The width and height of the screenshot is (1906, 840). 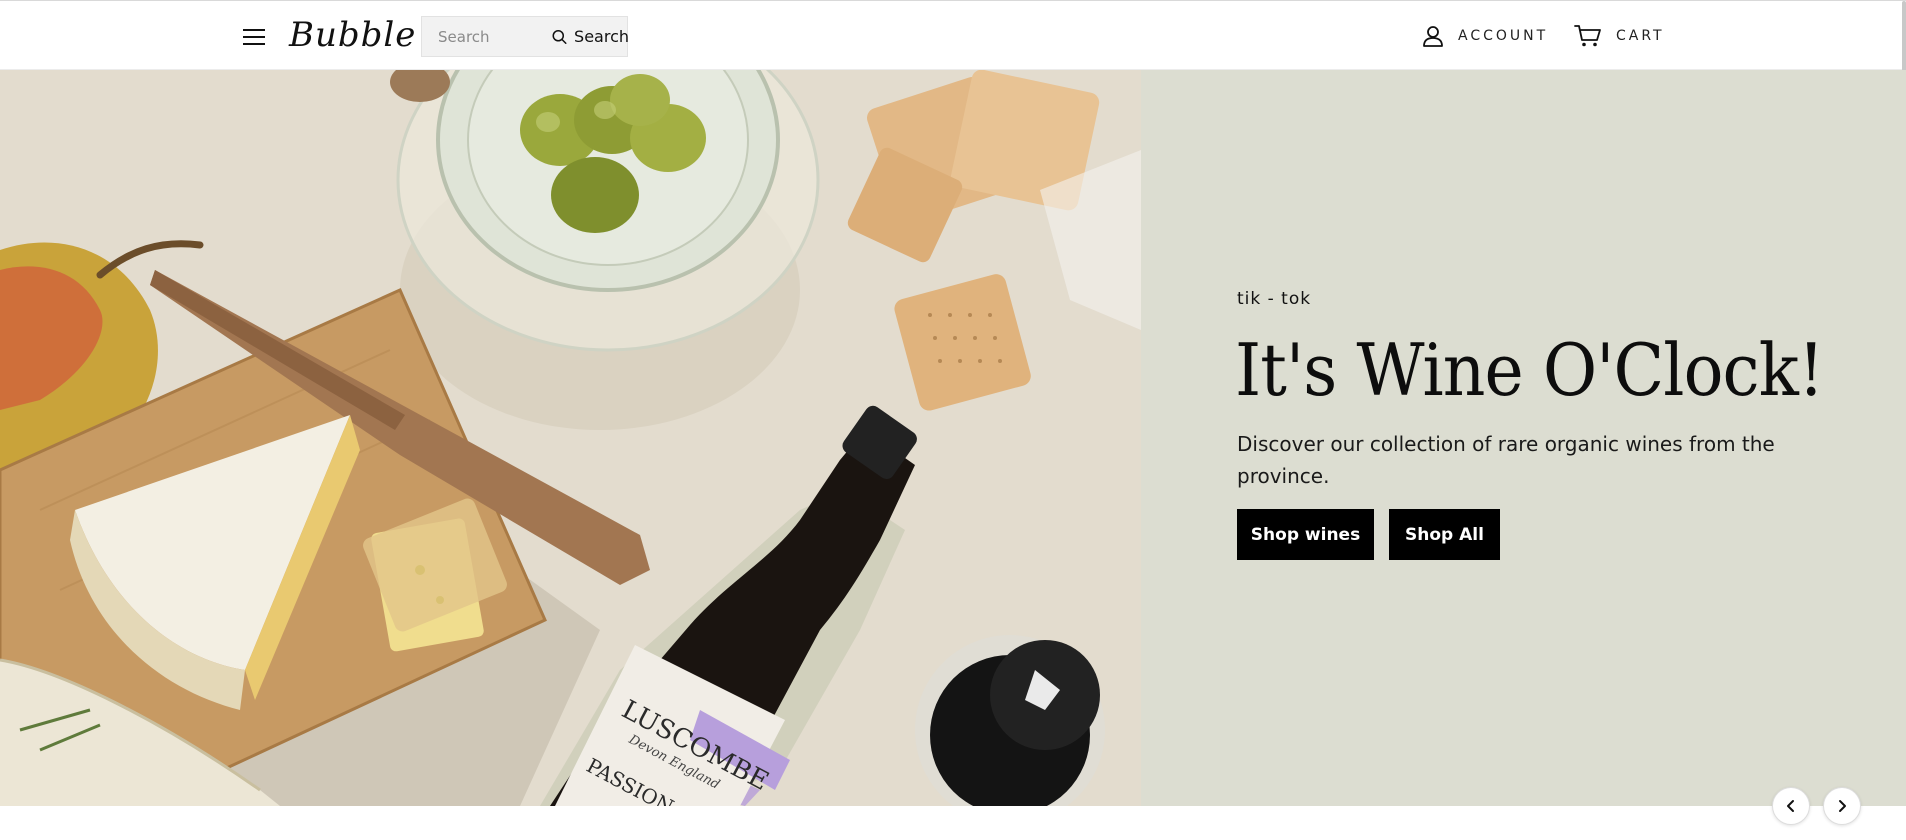 I want to click on hero-eyebrow: tik - tok, so click(x=1274, y=299).